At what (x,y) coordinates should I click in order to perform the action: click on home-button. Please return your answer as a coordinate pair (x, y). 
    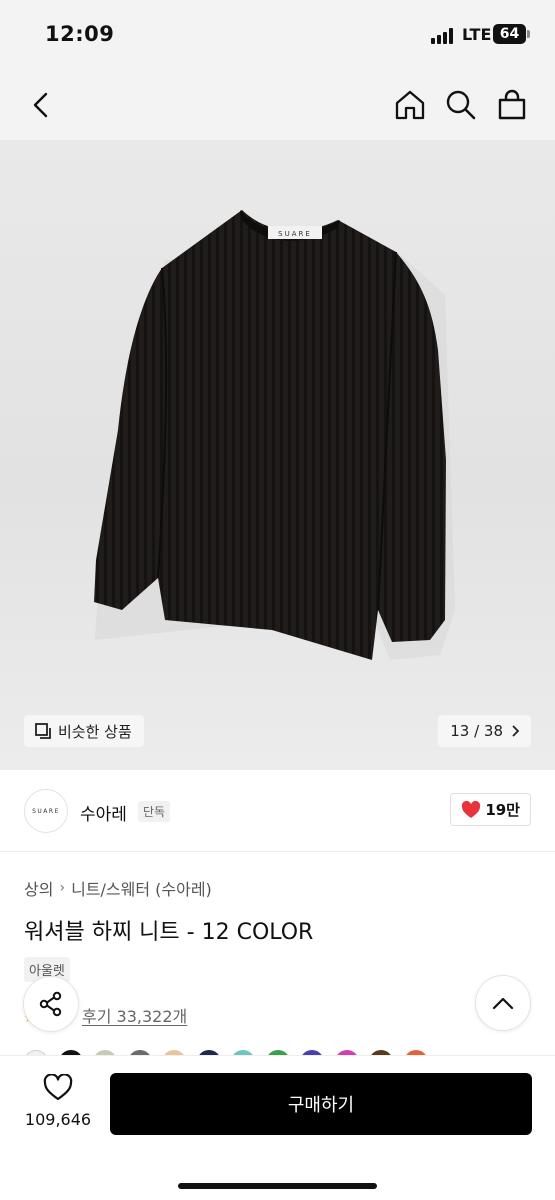
    Looking at the image, I should click on (410, 105).